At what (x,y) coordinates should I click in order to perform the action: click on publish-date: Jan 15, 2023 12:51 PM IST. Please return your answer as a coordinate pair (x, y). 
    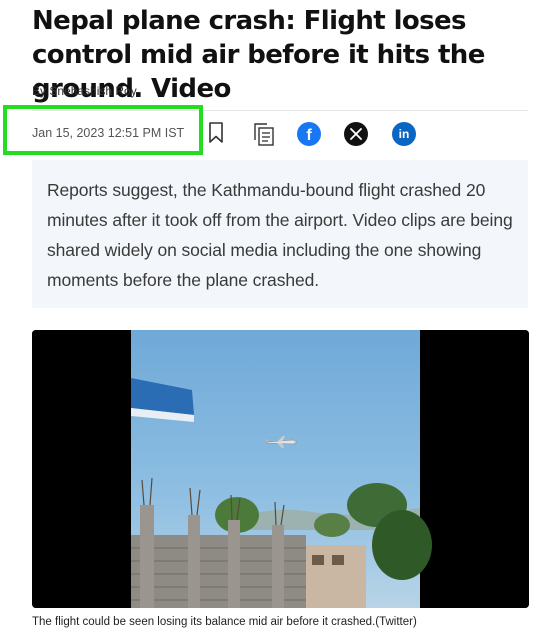
    Looking at the image, I should click on (108, 133).